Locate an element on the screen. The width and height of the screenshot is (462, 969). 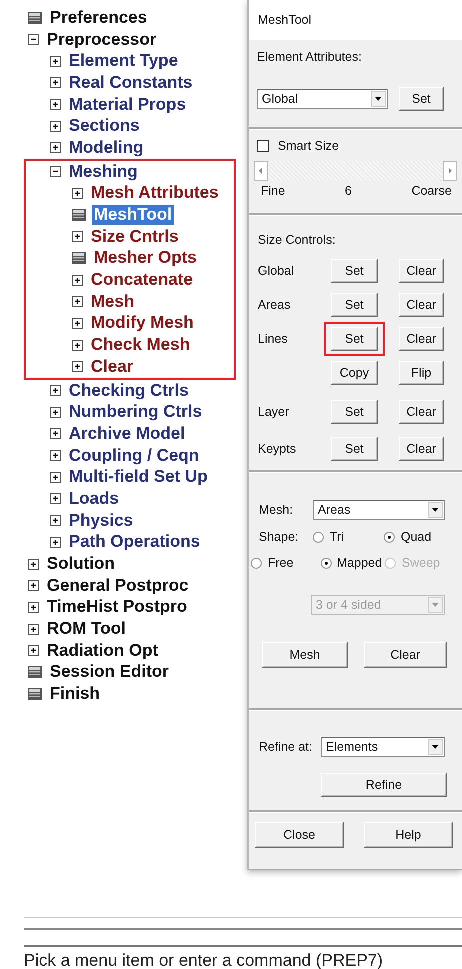
row-label: Lines is located at coordinates (273, 339).